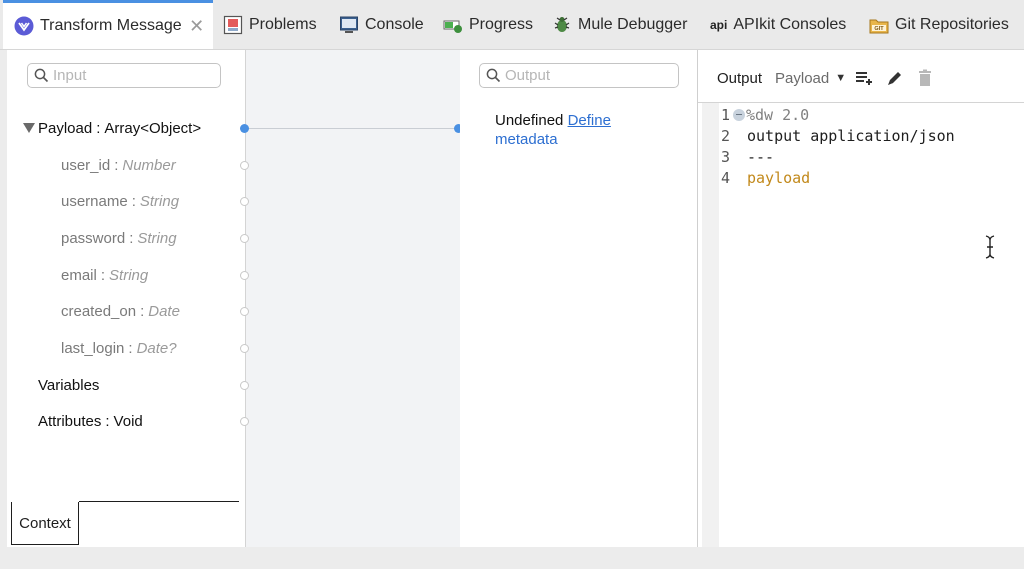  What do you see at coordinates (925, 78) in the screenshot?
I see `trash-icon` at bounding box center [925, 78].